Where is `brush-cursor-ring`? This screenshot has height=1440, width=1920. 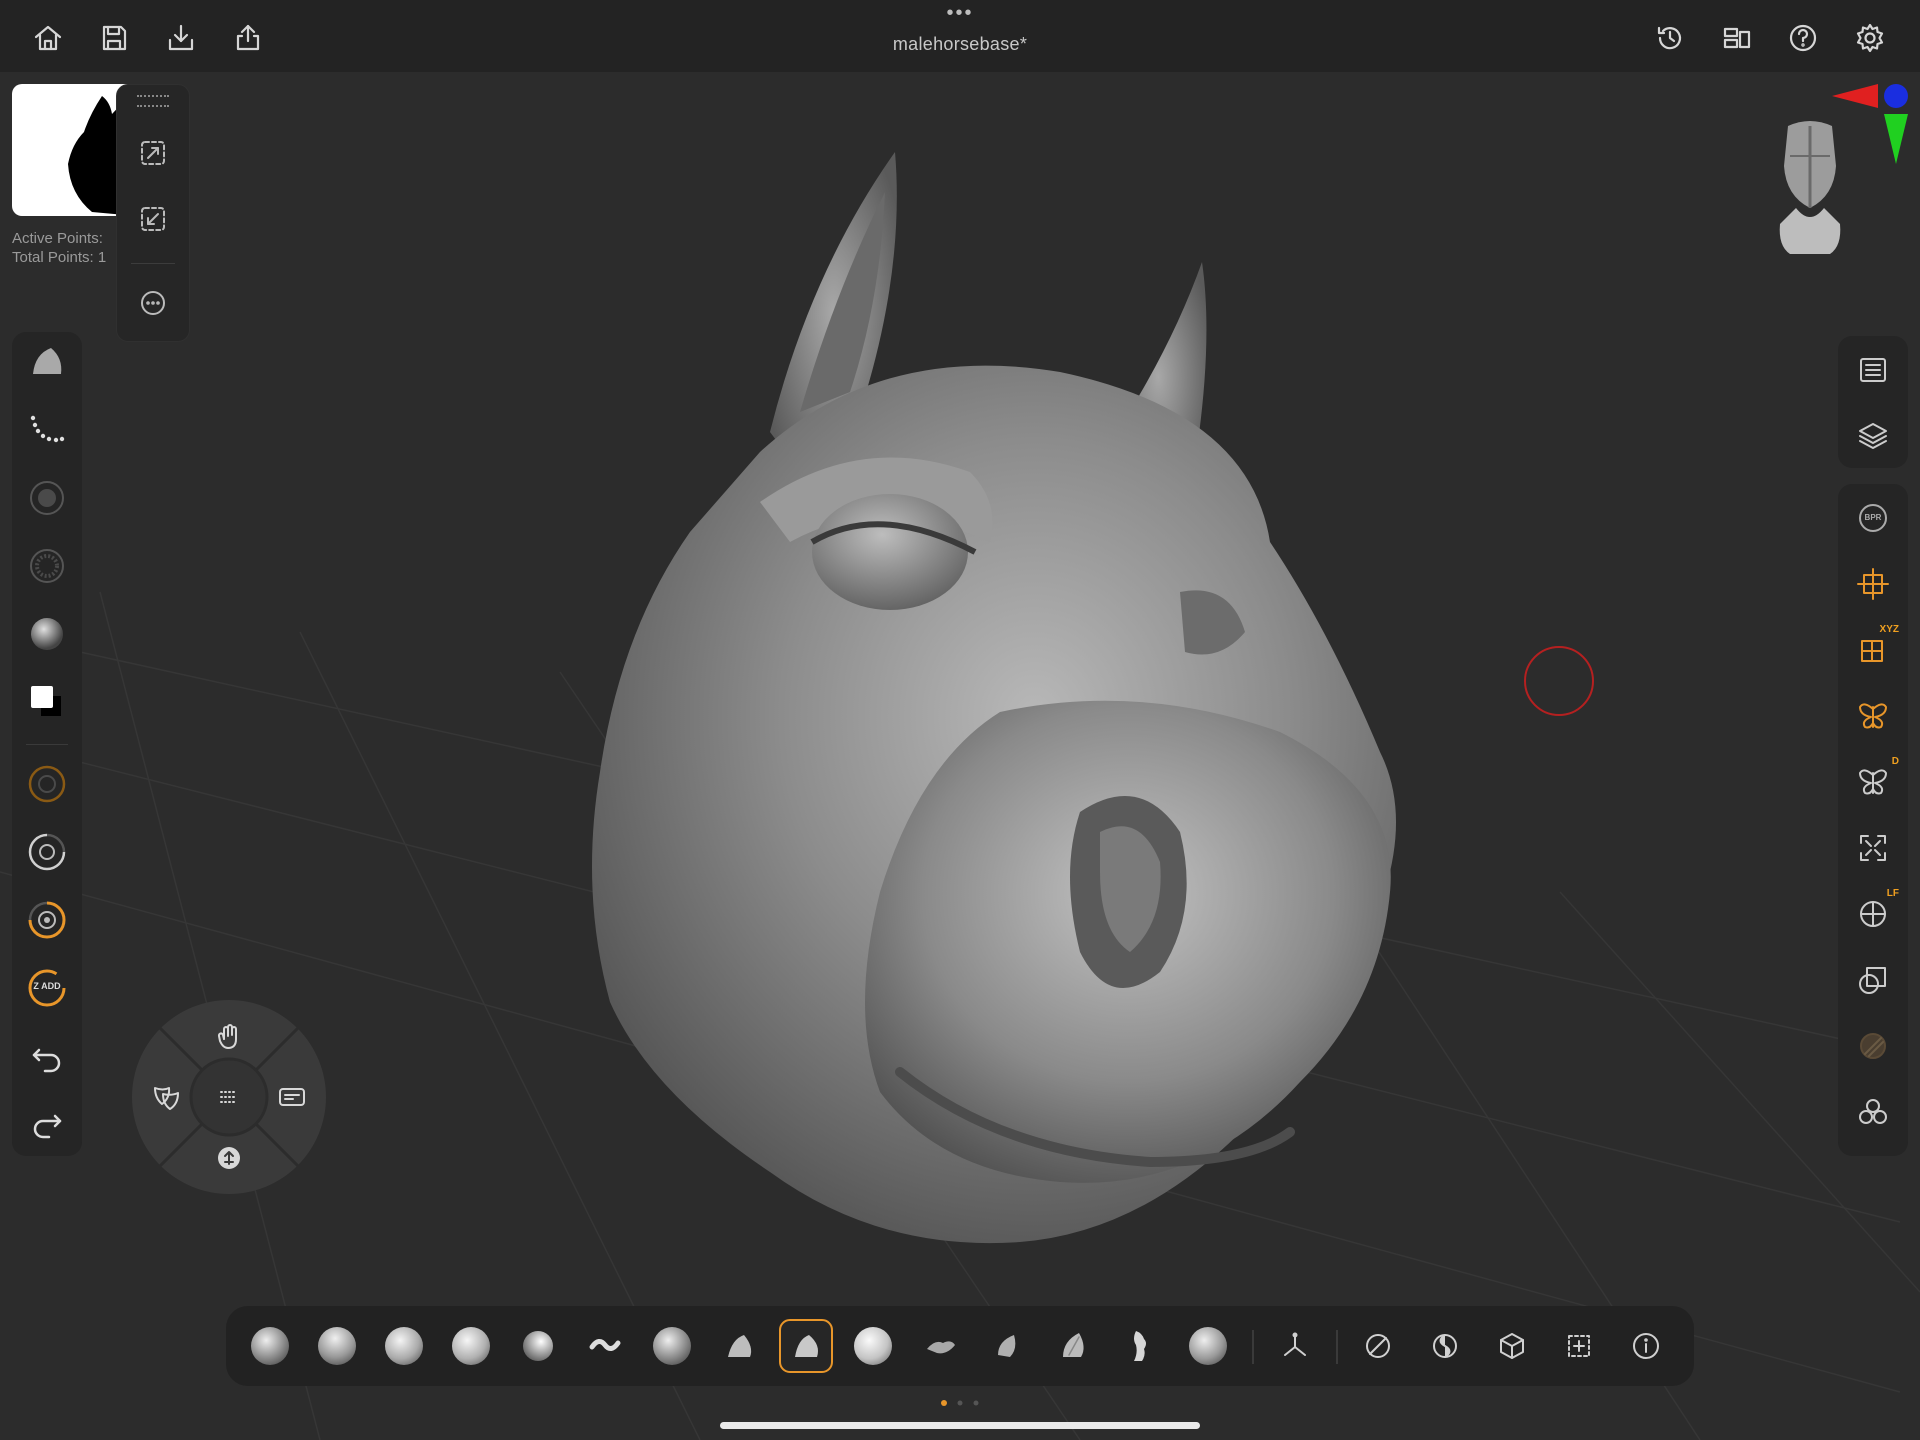
brush-cursor-ring is located at coordinates (1559, 681).